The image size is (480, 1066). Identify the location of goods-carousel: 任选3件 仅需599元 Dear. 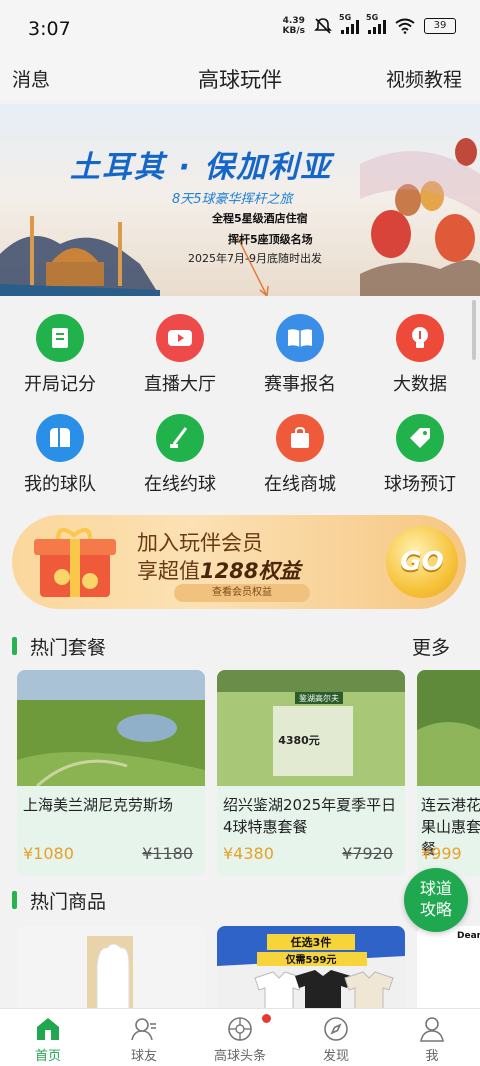
(240, 967).